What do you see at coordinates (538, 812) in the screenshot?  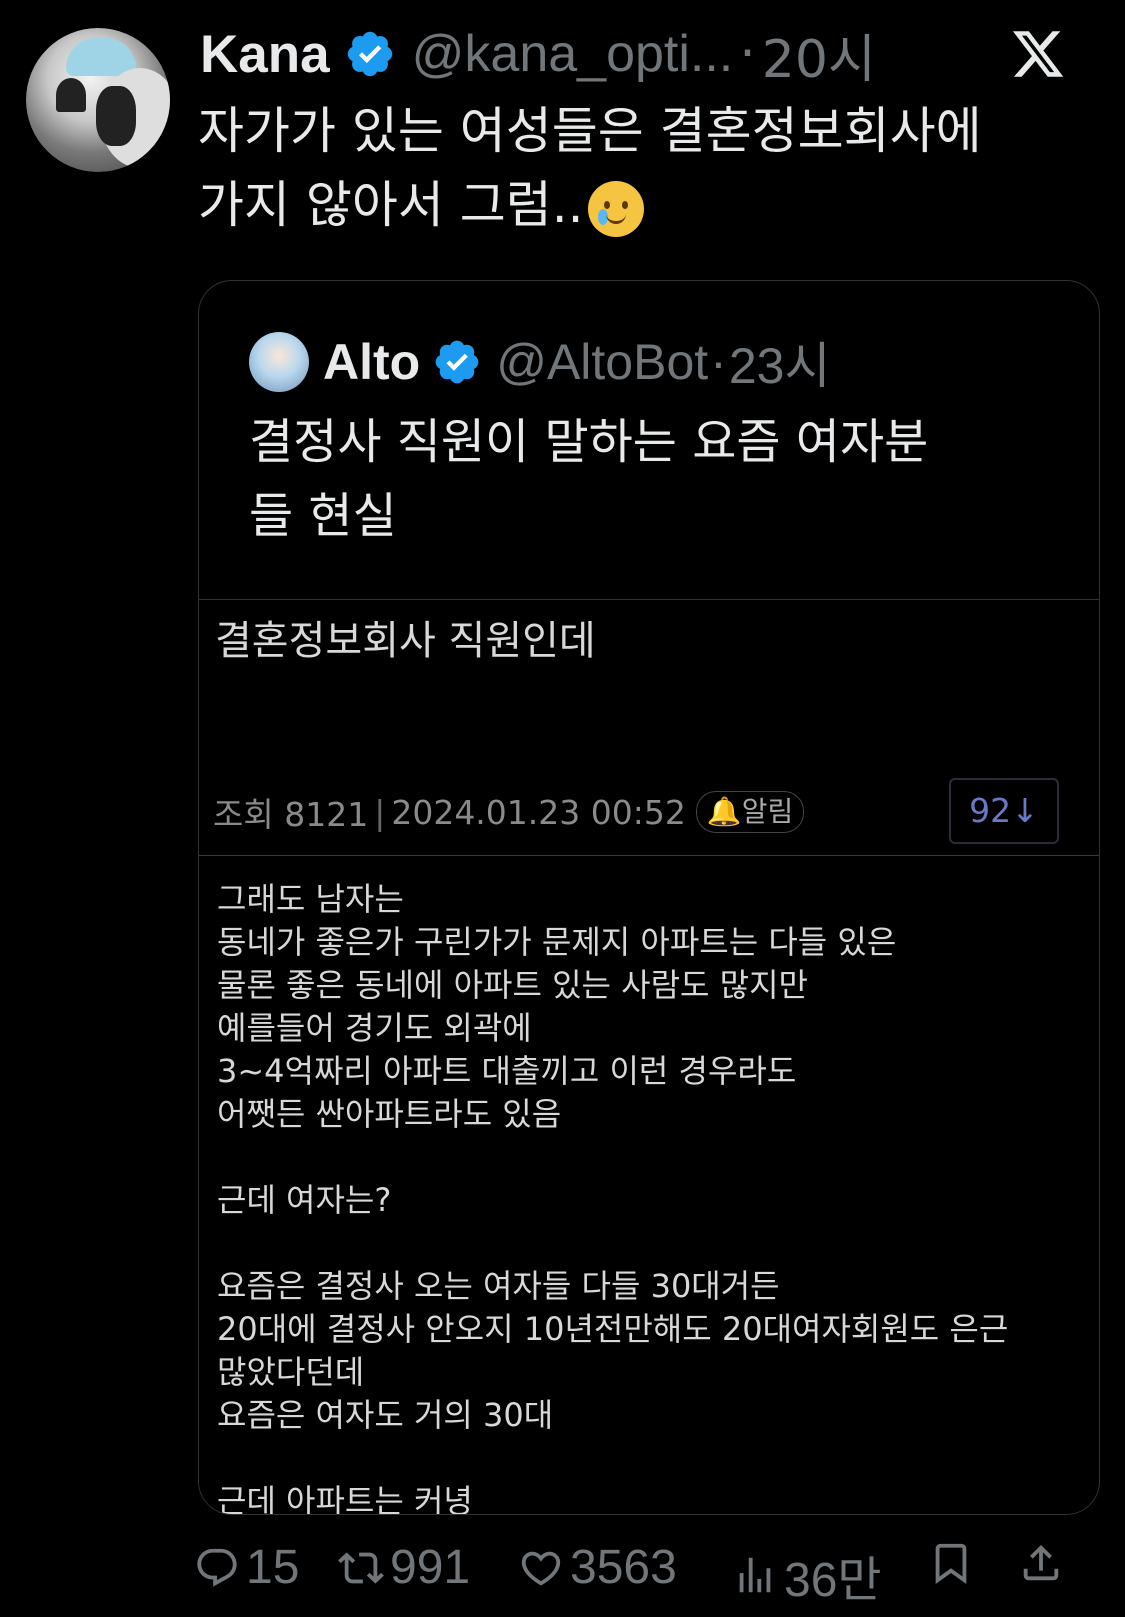 I see `post-date: 2024.01.23 00:52` at bounding box center [538, 812].